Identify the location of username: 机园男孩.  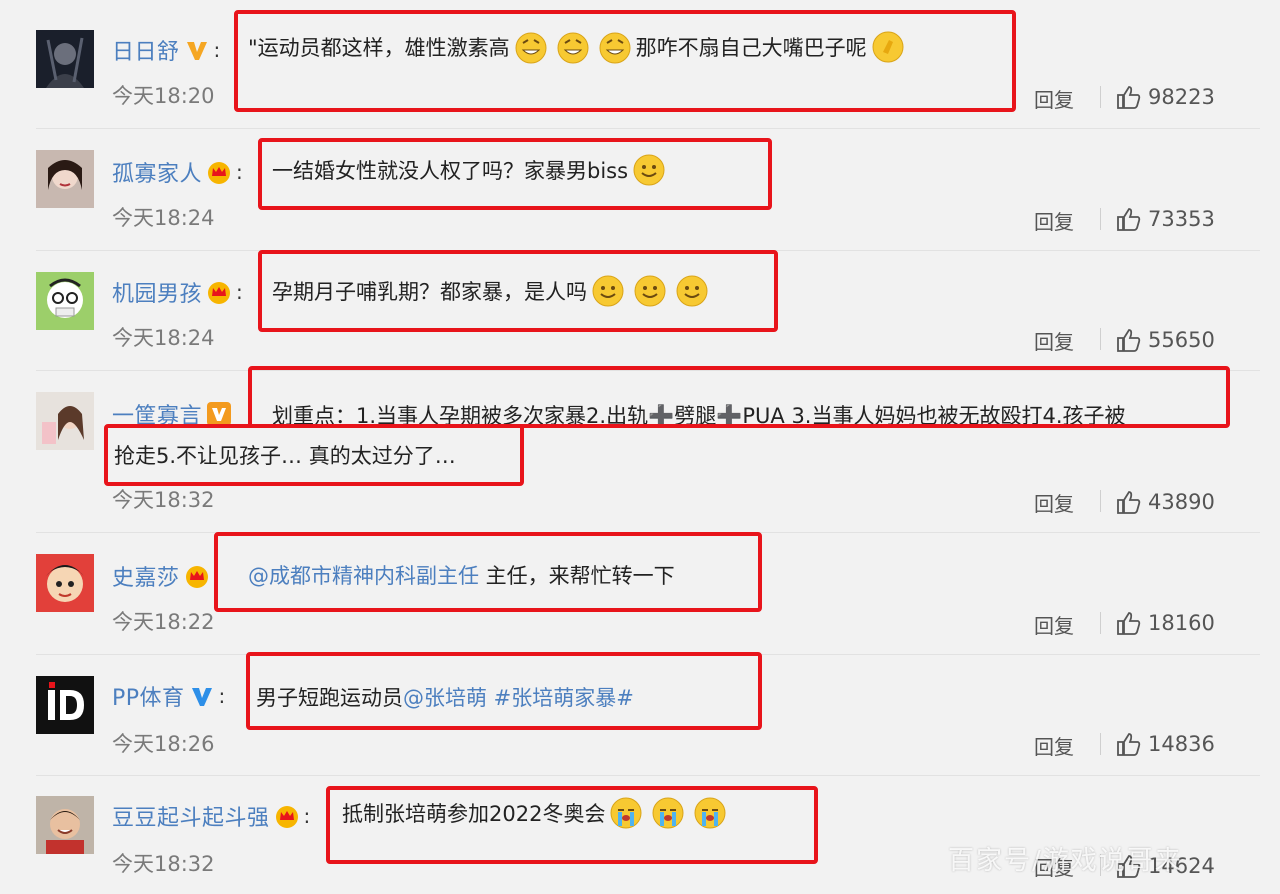
(157, 292).